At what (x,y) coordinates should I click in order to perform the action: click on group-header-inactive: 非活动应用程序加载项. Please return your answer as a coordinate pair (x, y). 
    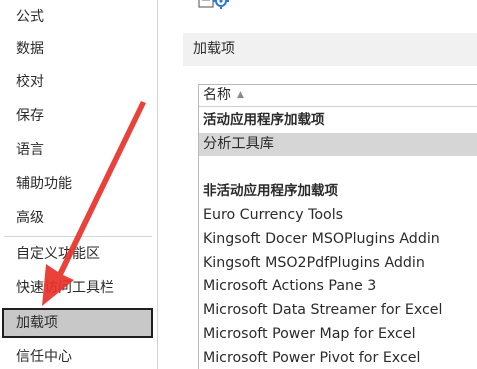
    Looking at the image, I should click on (270, 191).